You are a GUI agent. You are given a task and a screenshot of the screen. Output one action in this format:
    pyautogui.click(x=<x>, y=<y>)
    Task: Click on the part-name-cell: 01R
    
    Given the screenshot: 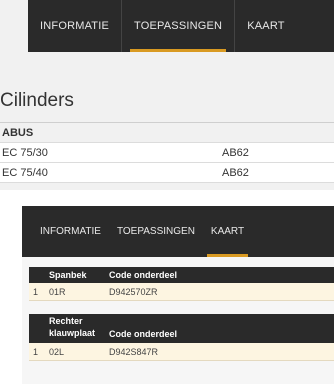 What is the action you would take?
    pyautogui.click(x=57, y=291)
    